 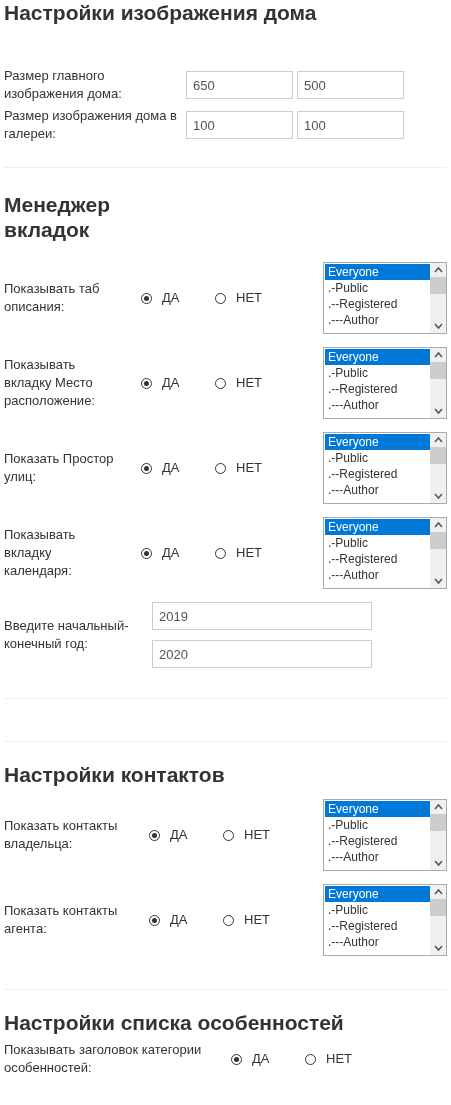 I want to click on size-field: 500, so click(x=350, y=85).